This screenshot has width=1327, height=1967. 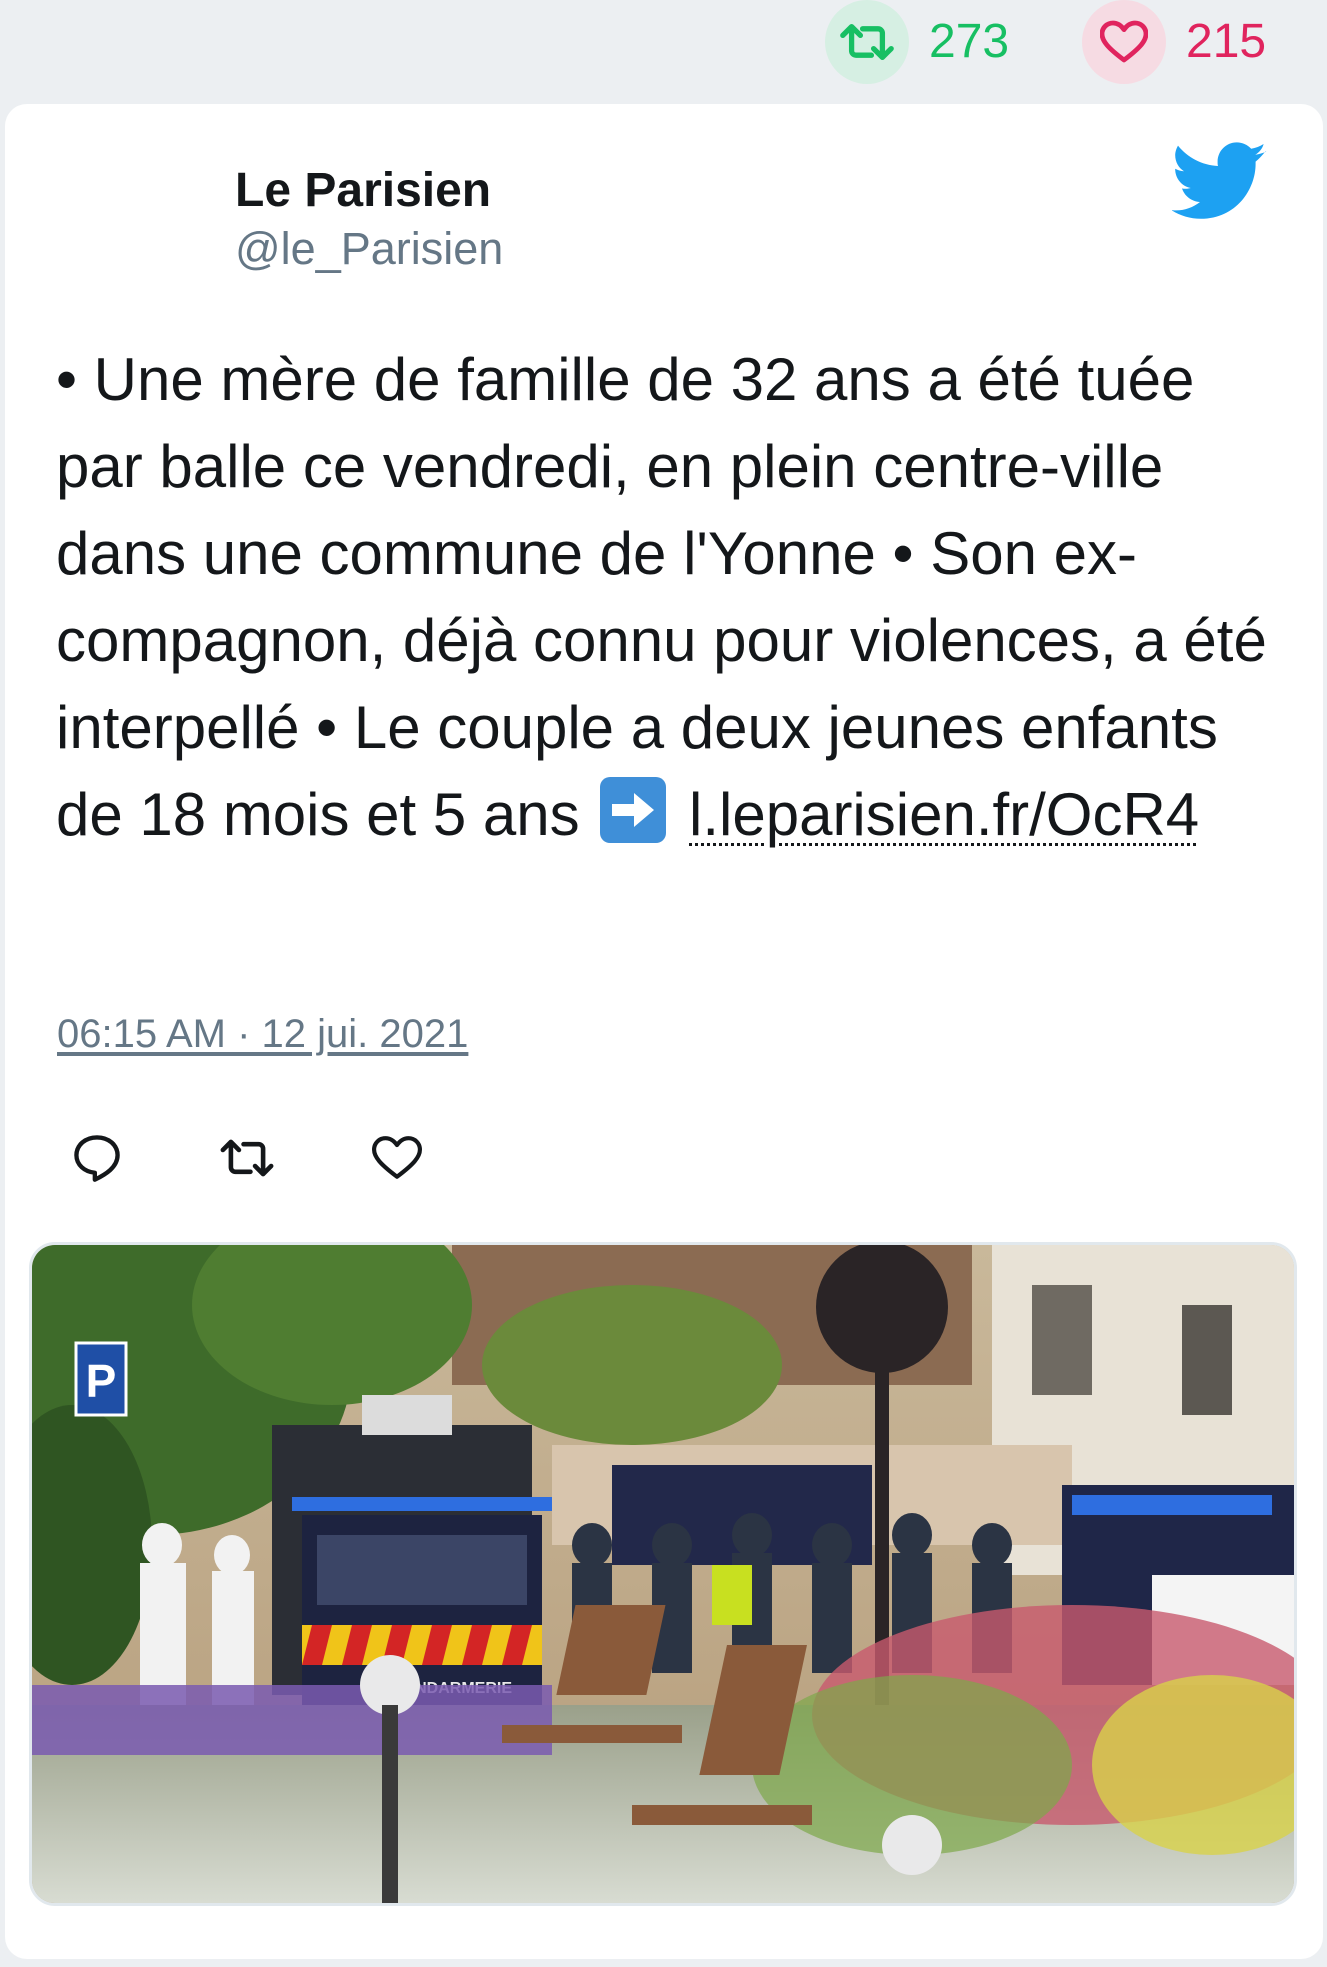 I want to click on like-stat: 215, so click(x=1174, y=42).